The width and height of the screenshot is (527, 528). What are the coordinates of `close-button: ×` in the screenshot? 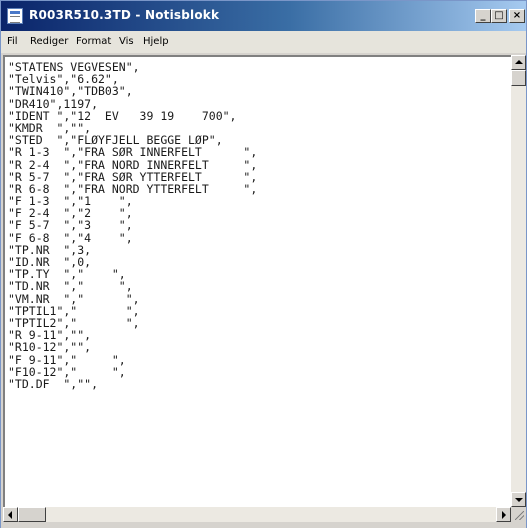 It's located at (517, 16).